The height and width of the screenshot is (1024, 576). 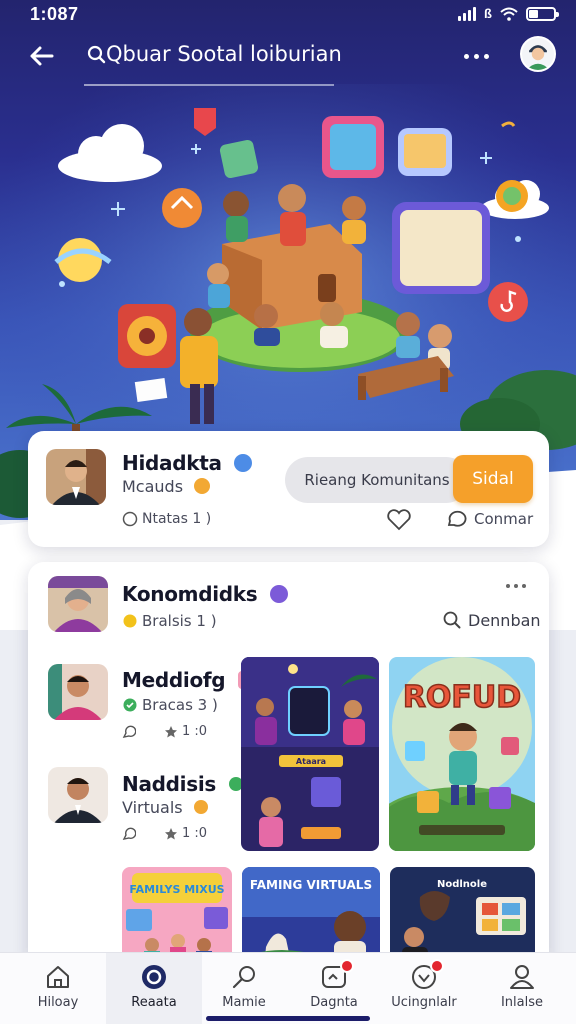 I want to click on nav-label: Reaata, so click(x=154, y=1002).